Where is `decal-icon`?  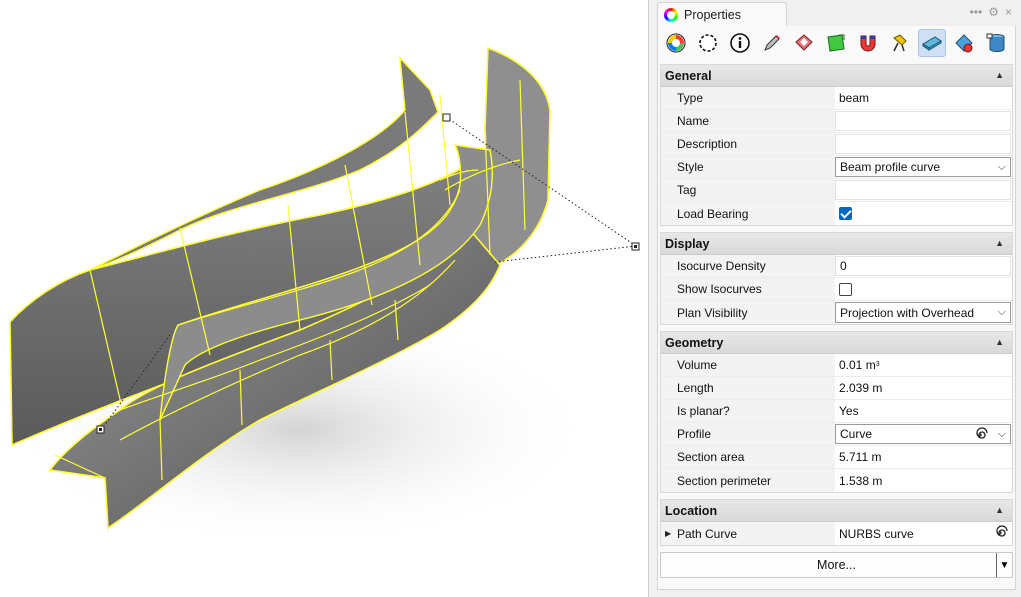
decal-icon is located at coordinates (804, 42).